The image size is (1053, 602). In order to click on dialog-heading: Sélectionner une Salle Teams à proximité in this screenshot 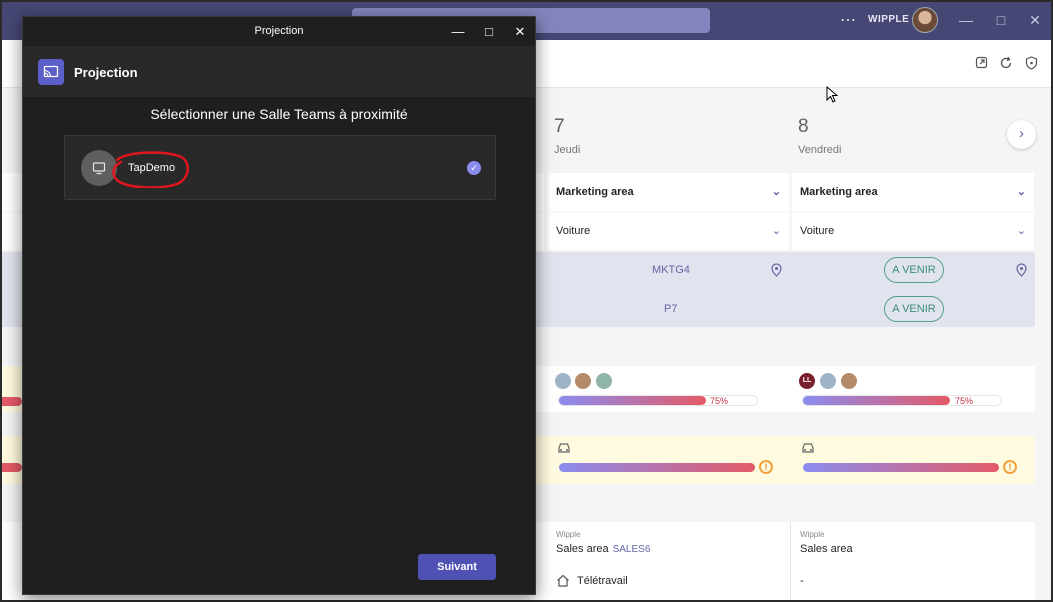, I will do `click(279, 114)`.